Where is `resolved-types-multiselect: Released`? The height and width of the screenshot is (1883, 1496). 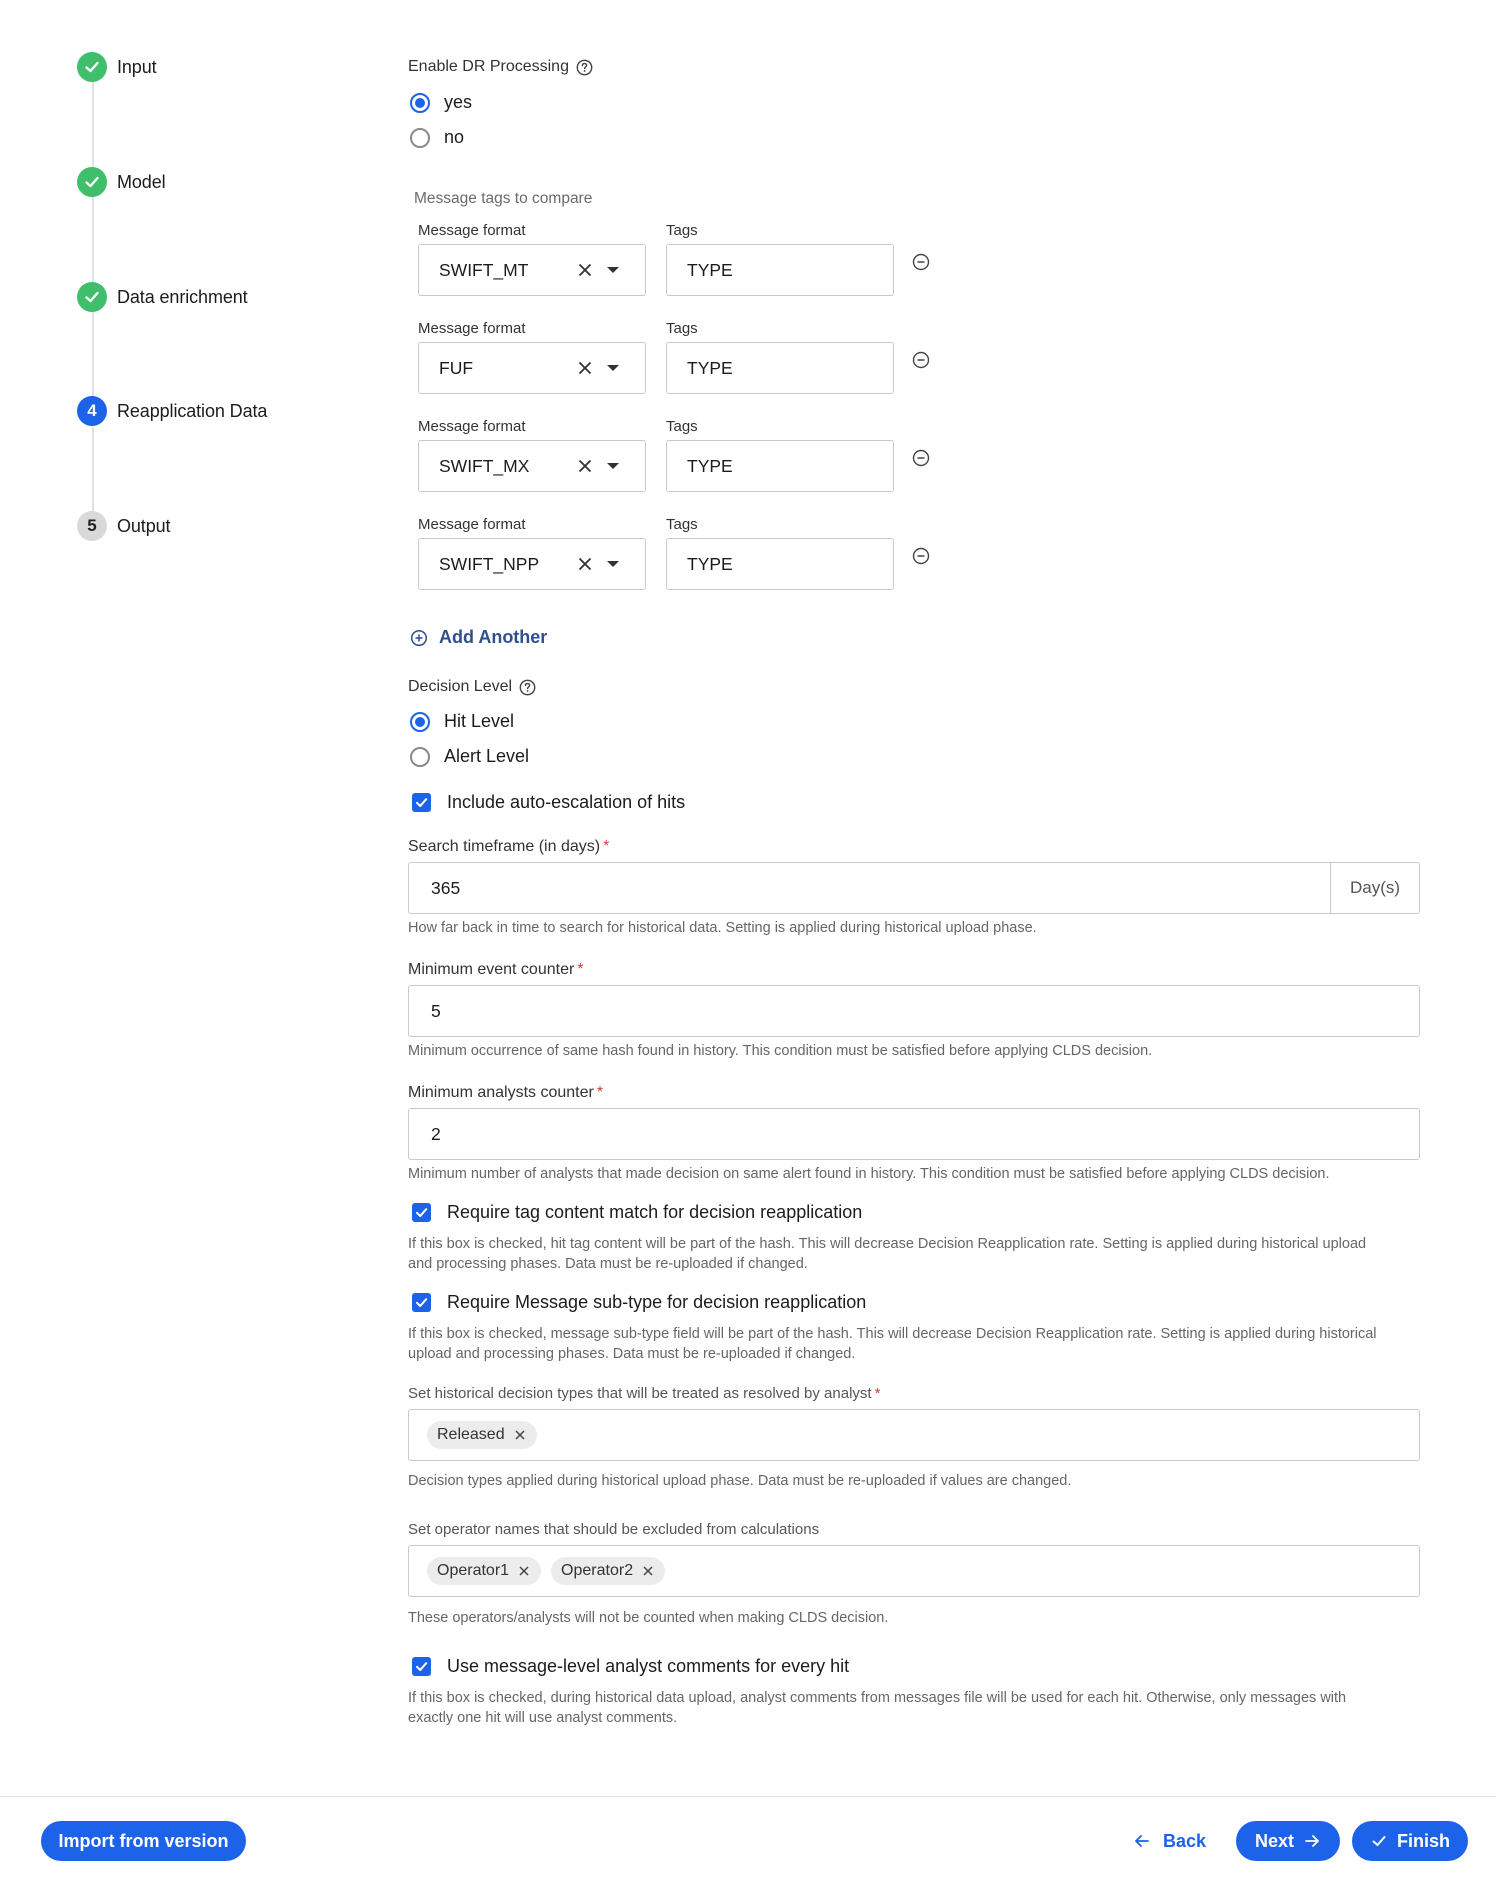
resolved-types-multiselect: Released is located at coordinates (914, 1435).